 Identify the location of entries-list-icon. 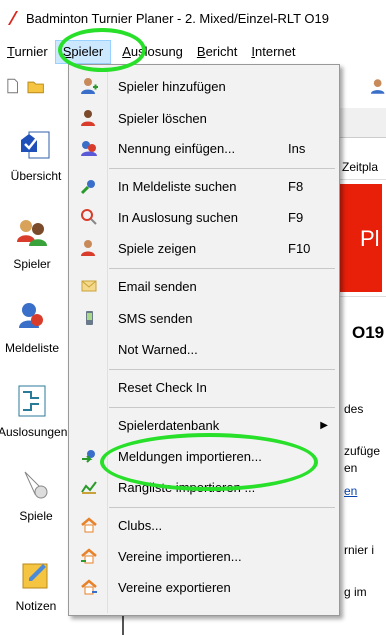
(31, 315).